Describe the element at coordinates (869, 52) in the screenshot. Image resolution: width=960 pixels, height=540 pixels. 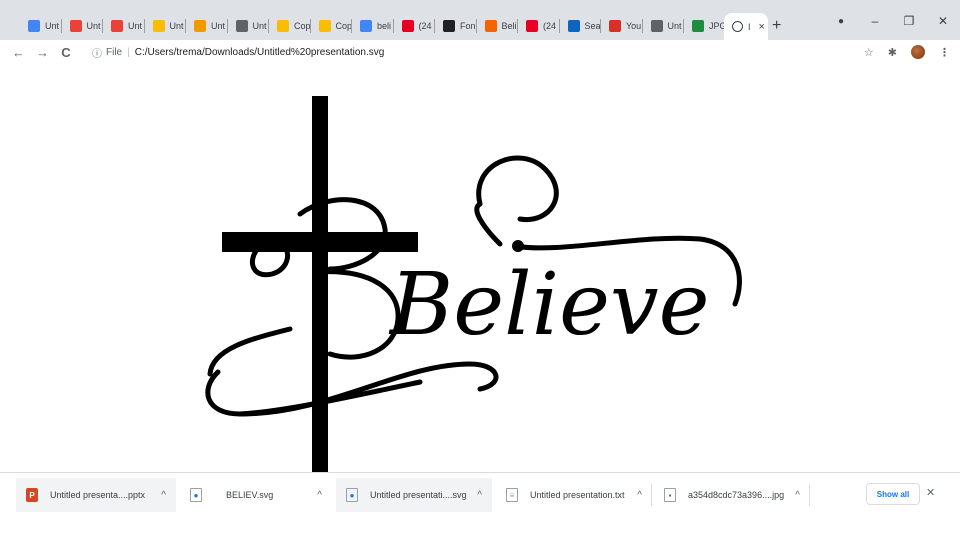
I see `bookmark-star-icon: ☆` at that location.